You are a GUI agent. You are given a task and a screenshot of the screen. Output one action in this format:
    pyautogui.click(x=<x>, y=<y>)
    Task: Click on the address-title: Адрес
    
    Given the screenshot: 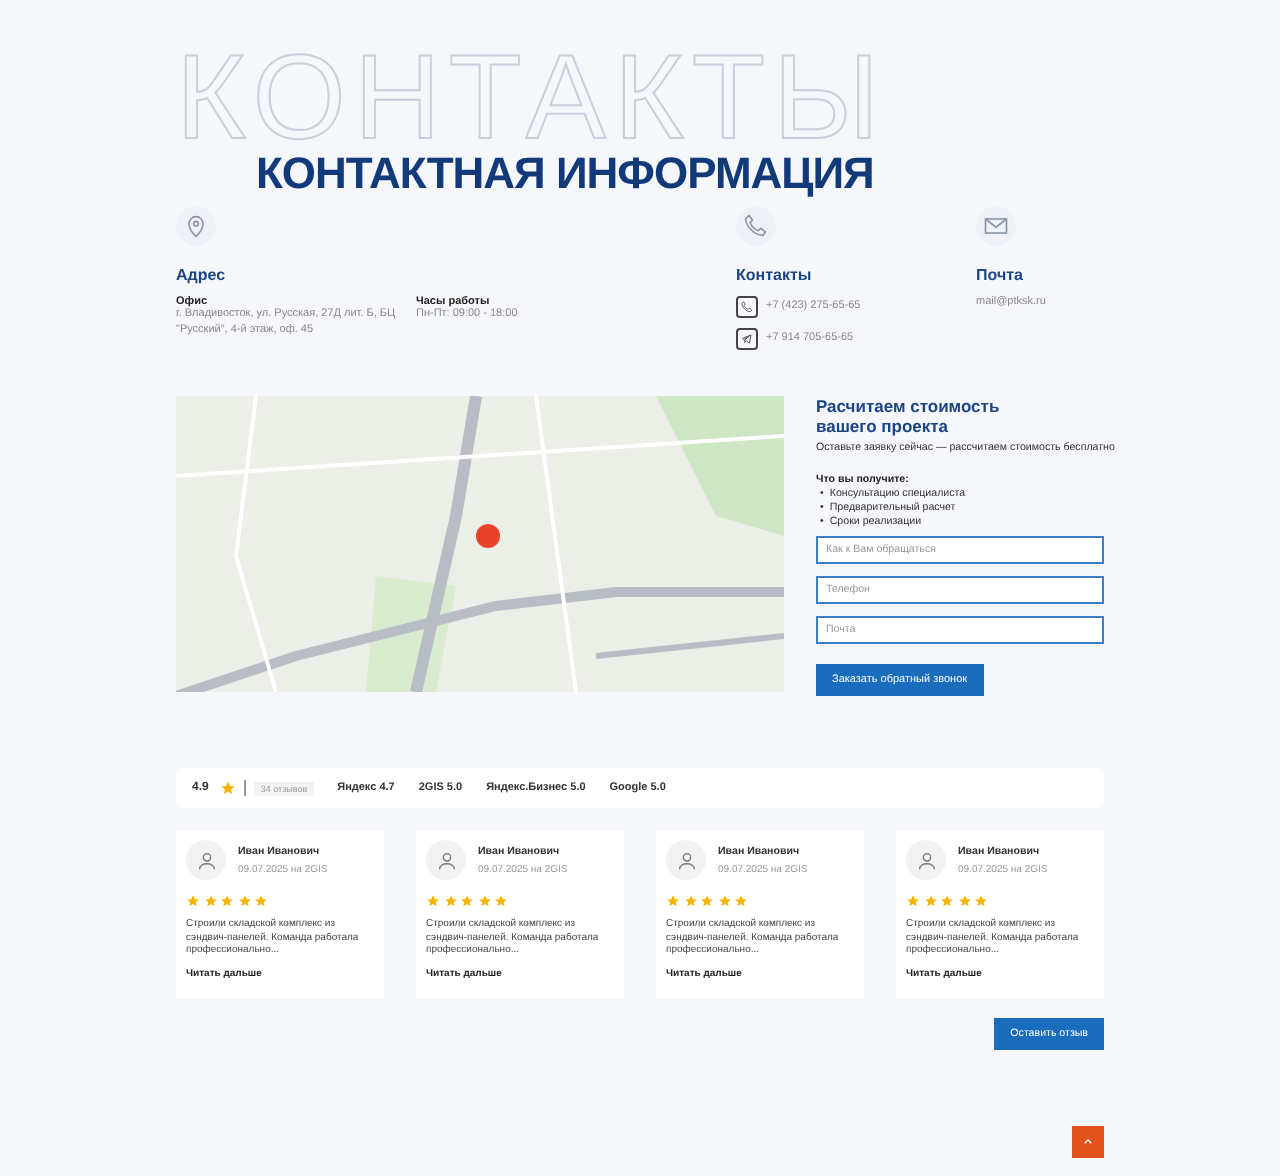 What is the action you would take?
    pyautogui.click(x=202, y=275)
    